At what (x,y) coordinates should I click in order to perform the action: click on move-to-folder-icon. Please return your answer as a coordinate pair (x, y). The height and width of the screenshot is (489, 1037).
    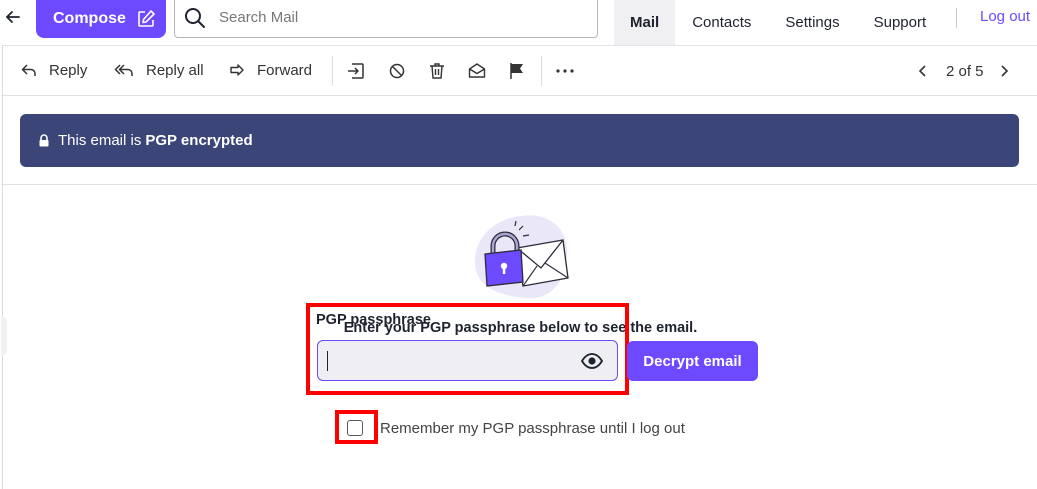
    Looking at the image, I should click on (356, 71).